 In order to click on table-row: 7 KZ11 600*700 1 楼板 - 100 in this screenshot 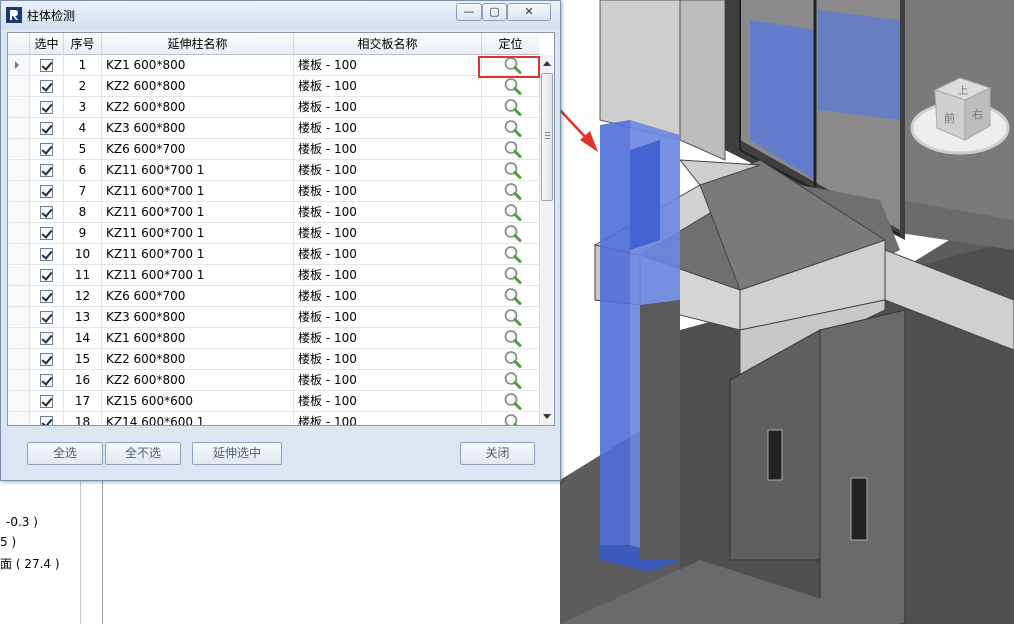, I will do `click(273, 191)`.